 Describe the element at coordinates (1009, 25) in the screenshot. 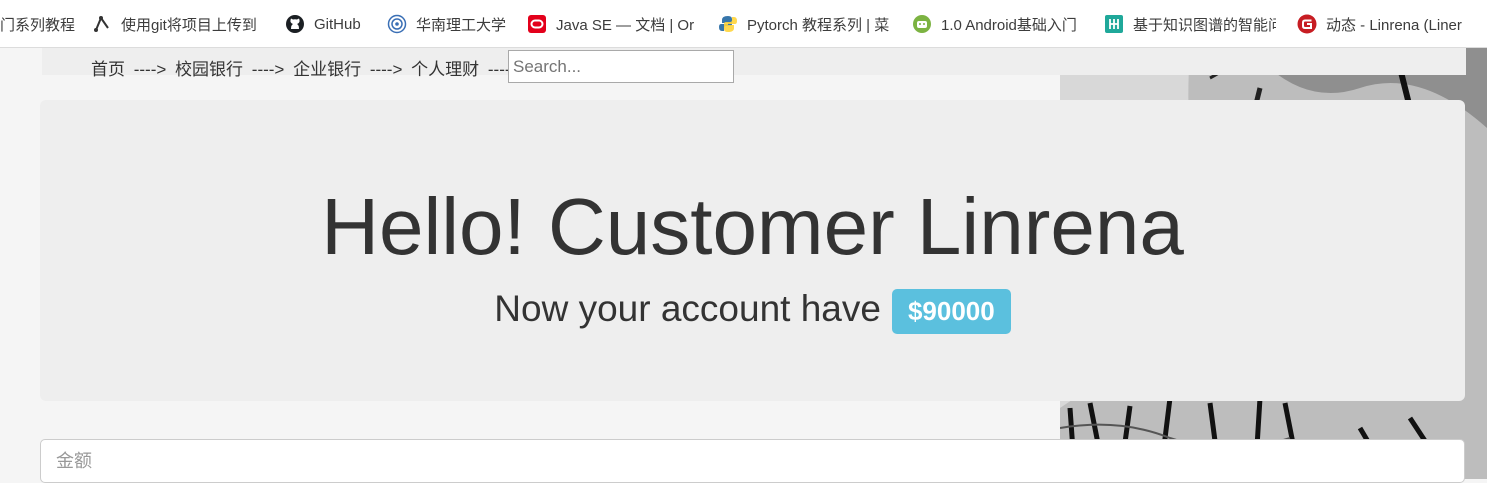

I see `bookmark-label: 1.0 Android基础入门` at that location.